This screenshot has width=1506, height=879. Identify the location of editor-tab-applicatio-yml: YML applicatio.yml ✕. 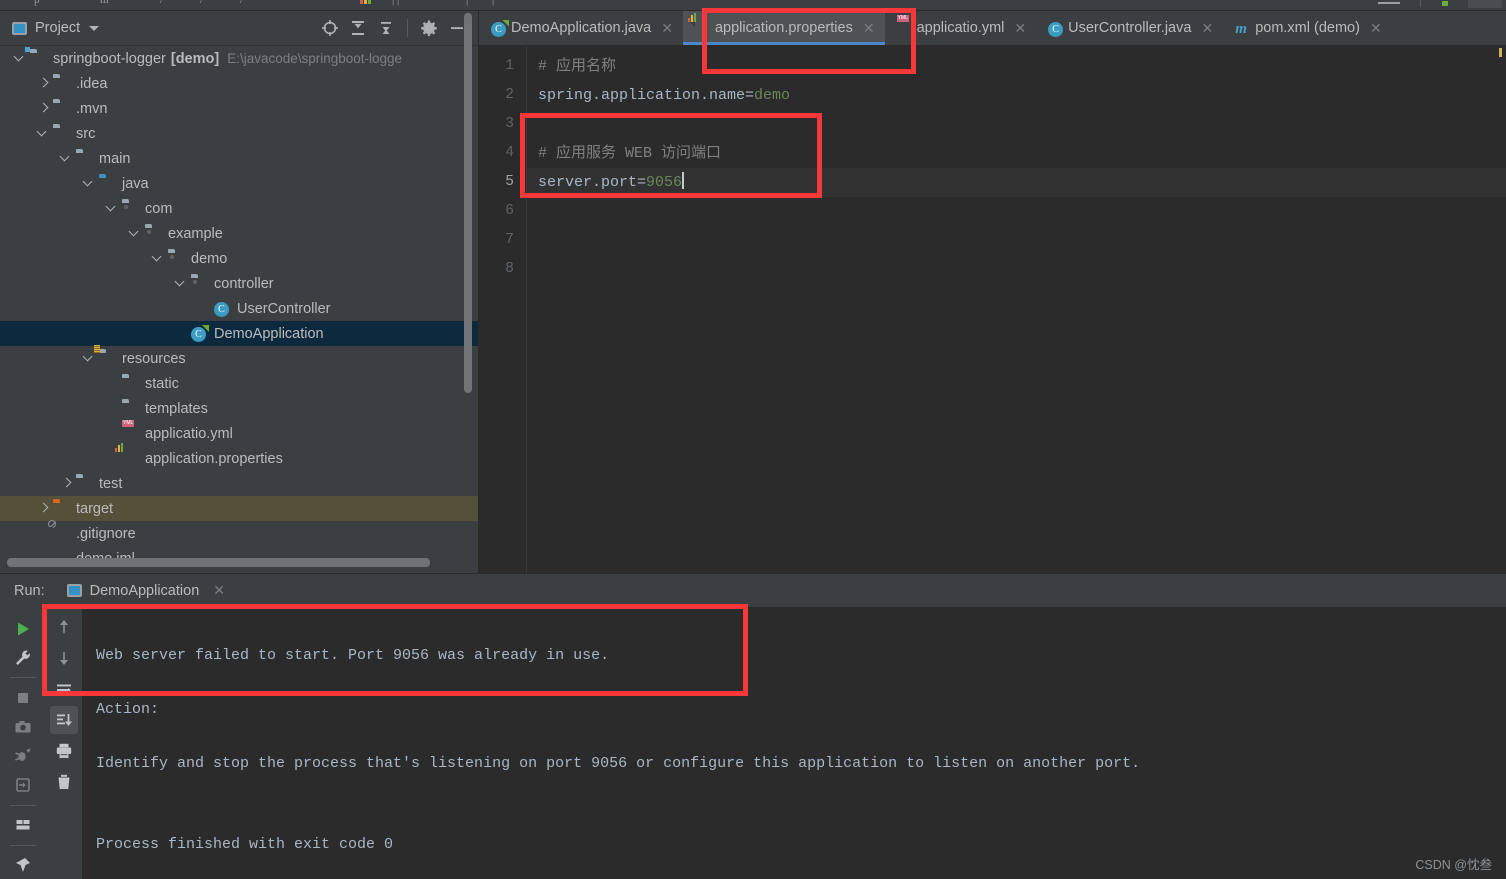
(961, 28).